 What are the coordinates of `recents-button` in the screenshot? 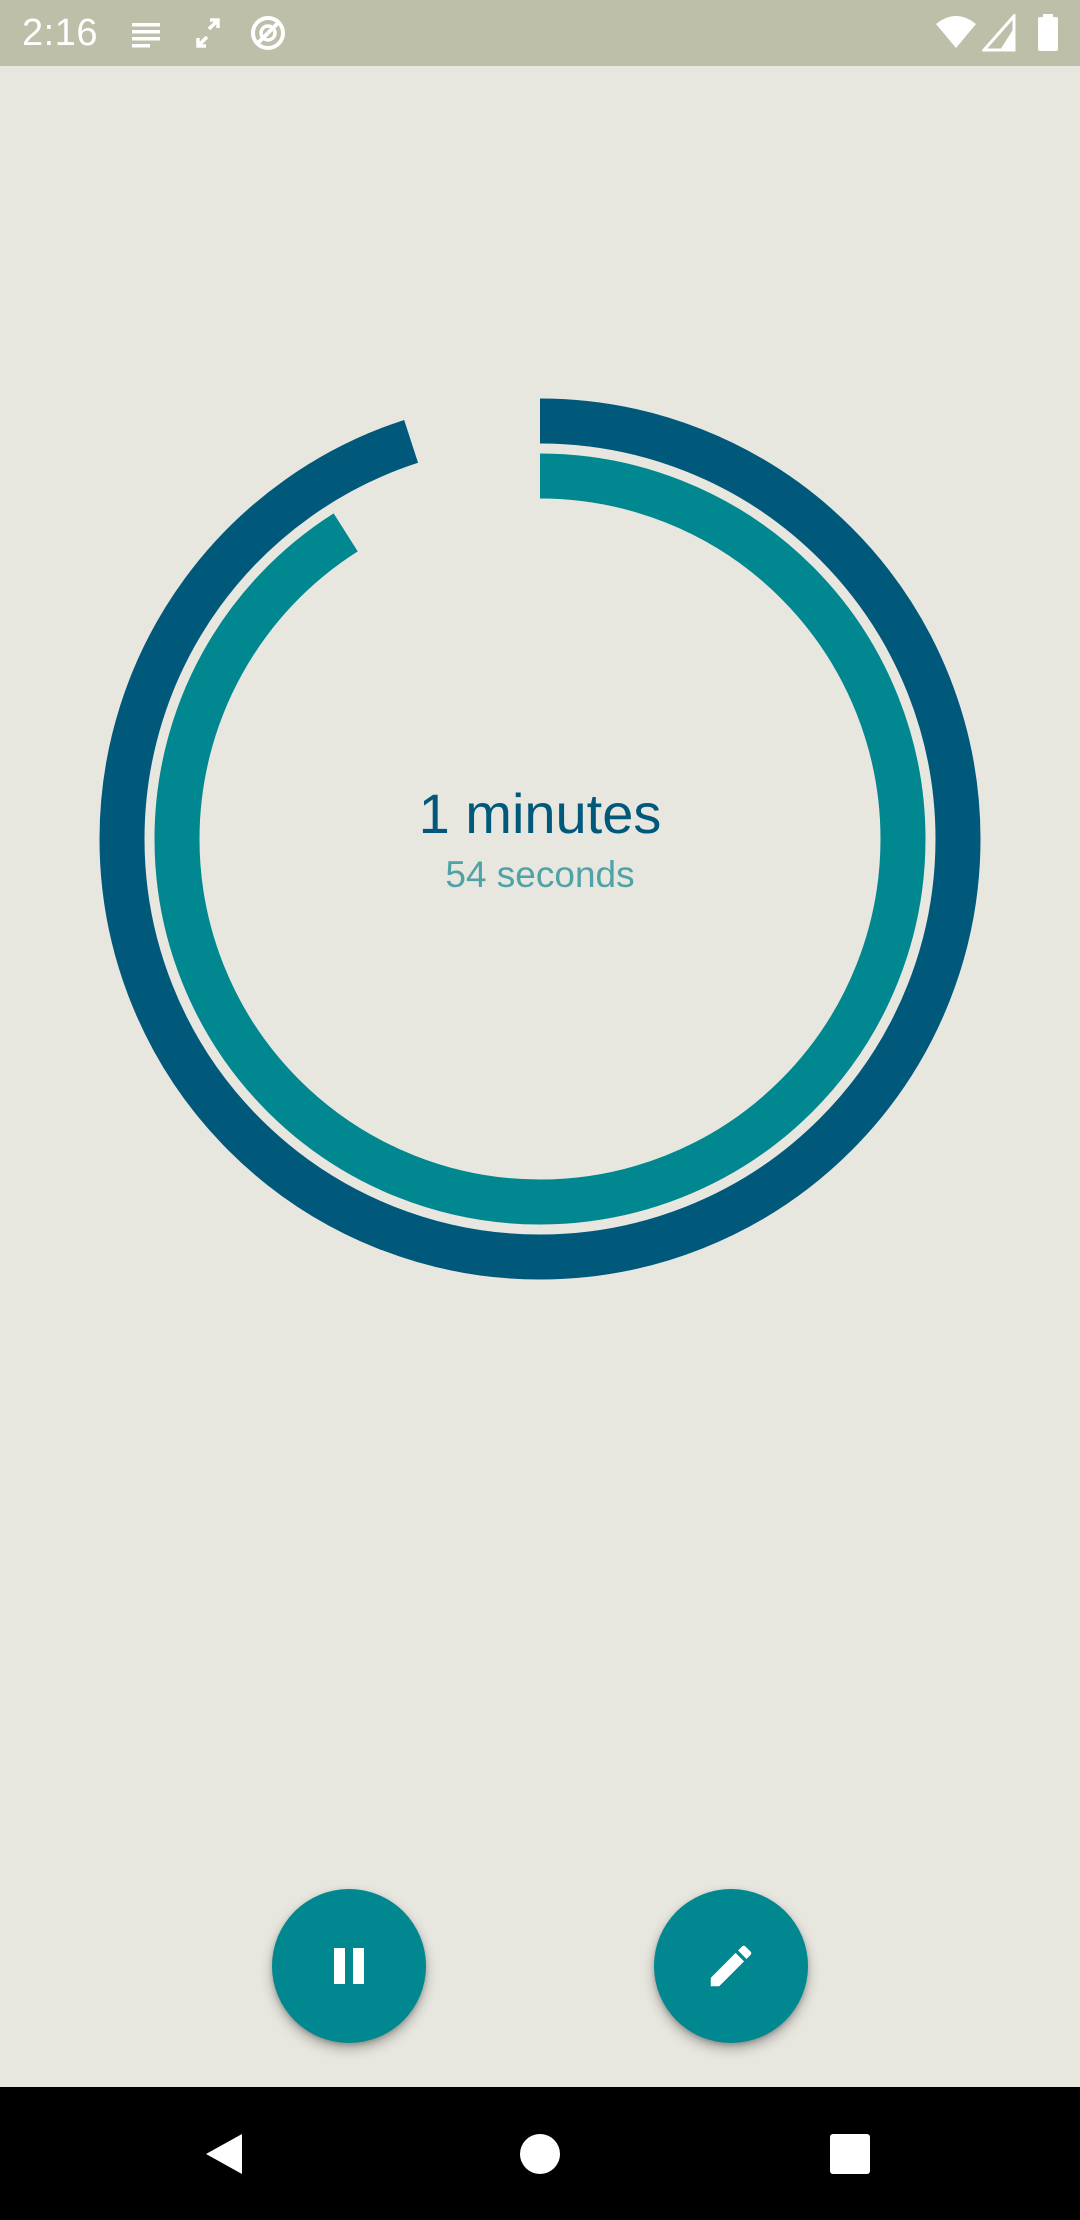 It's located at (850, 2153).